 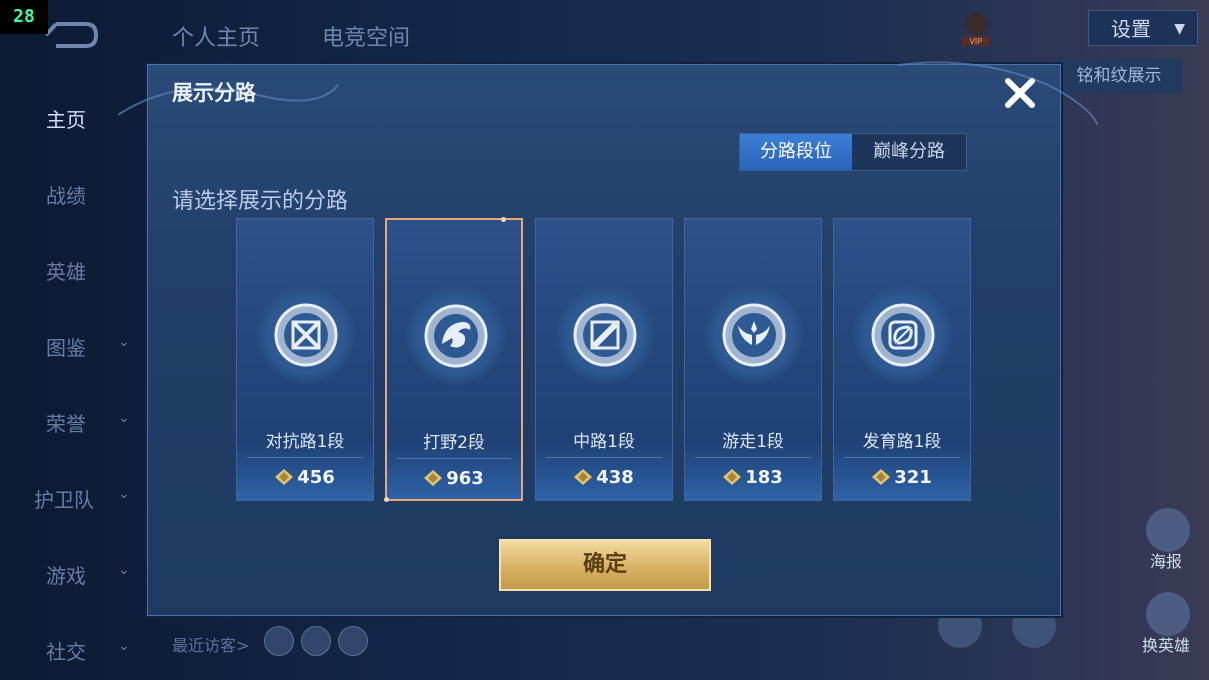 What do you see at coordinates (75, 116) in the screenshot?
I see `sidebar-item-home: 主页` at bounding box center [75, 116].